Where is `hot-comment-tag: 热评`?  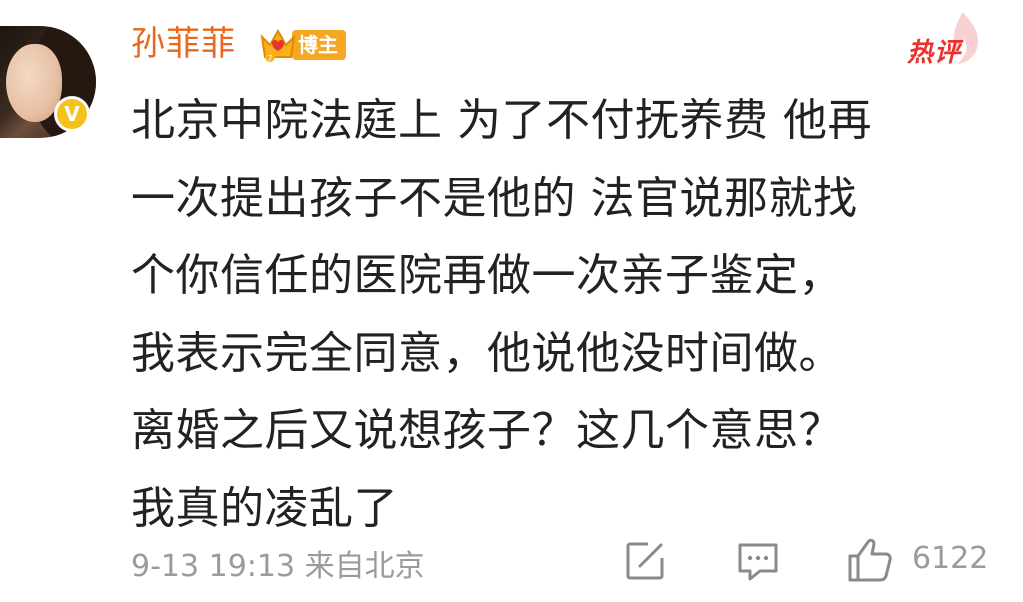 hot-comment-tag: 热评 is located at coordinates (947, 40).